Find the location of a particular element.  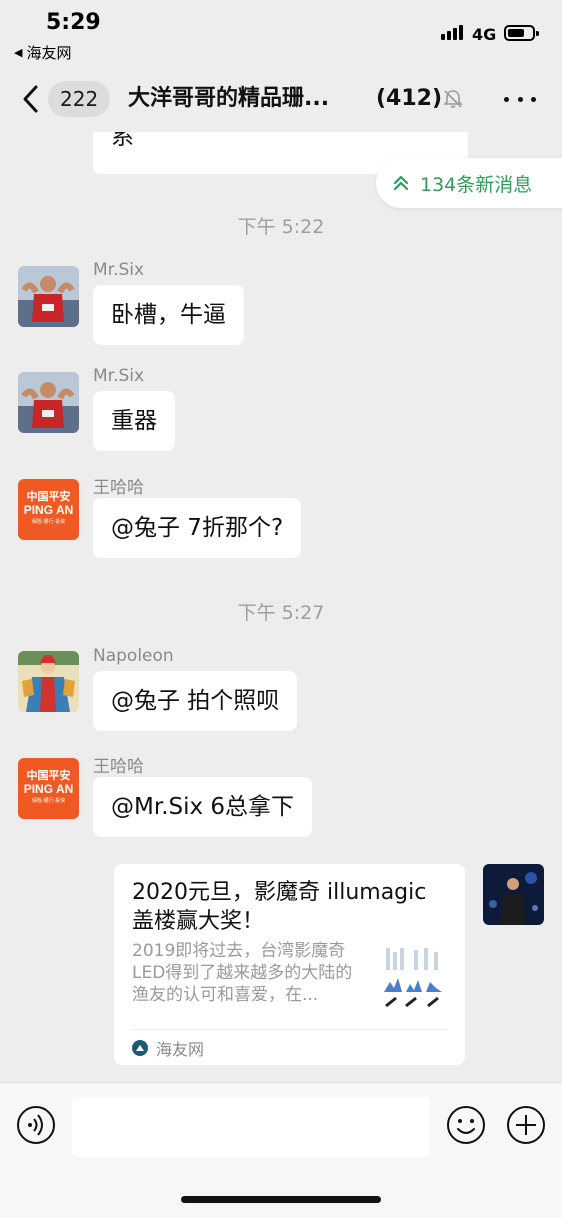

chat-header: 222 大洋哥哥的精品珊... (412) is located at coordinates (281, 99).